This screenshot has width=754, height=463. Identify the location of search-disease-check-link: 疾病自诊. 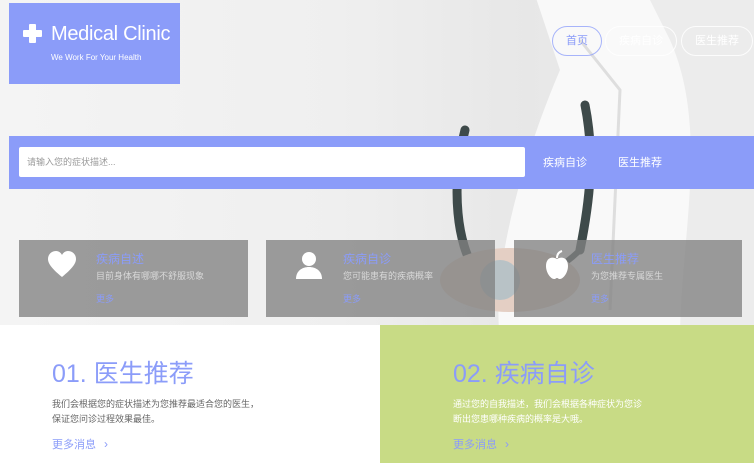
(565, 162).